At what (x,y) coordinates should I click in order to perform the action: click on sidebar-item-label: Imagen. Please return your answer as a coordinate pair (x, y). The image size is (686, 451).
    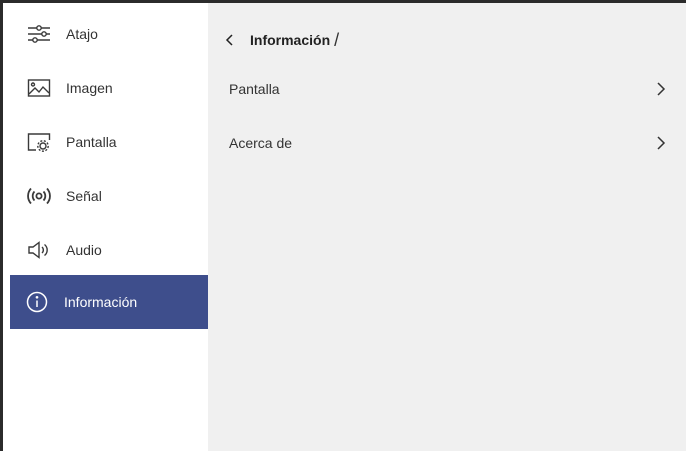
    Looking at the image, I should click on (89, 88).